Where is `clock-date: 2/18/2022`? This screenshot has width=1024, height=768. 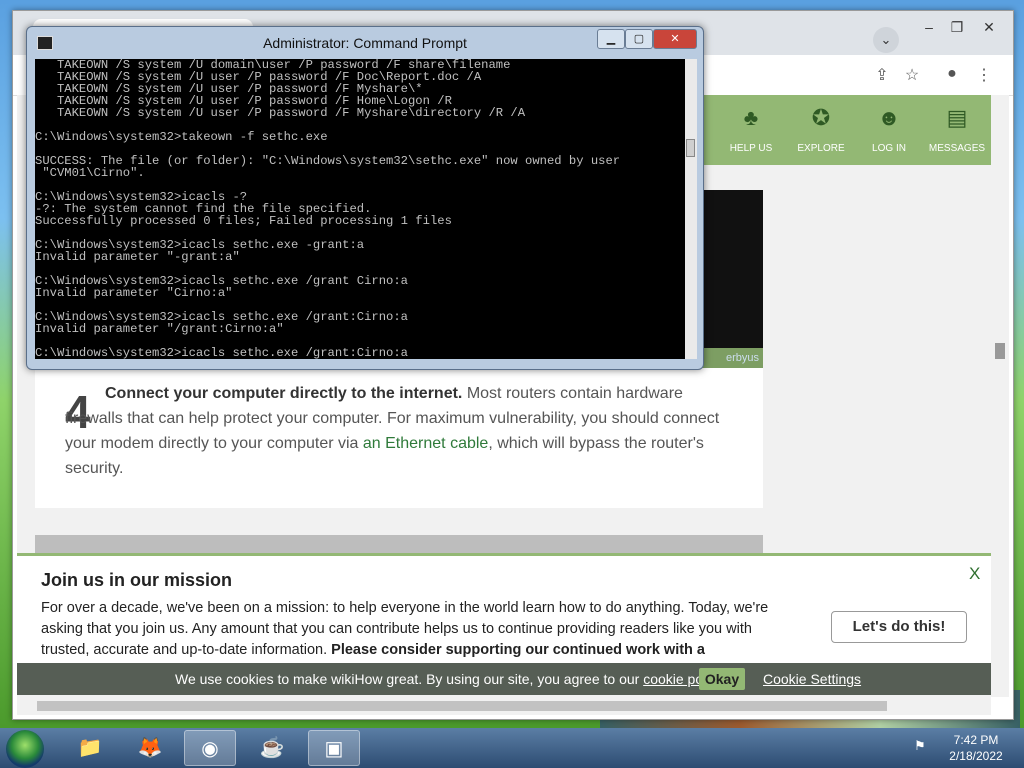
clock-date: 2/18/2022 is located at coordinates (976, 756).